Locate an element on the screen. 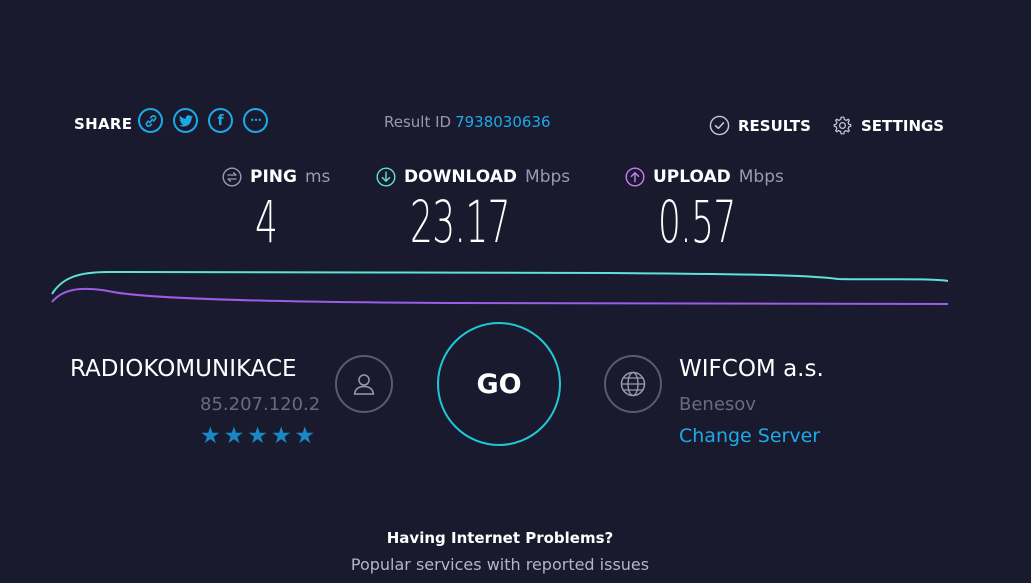 This screenshot has height=583, width=1031. problems-title: Having Internet Problems? is located at coordinates (500, 538).